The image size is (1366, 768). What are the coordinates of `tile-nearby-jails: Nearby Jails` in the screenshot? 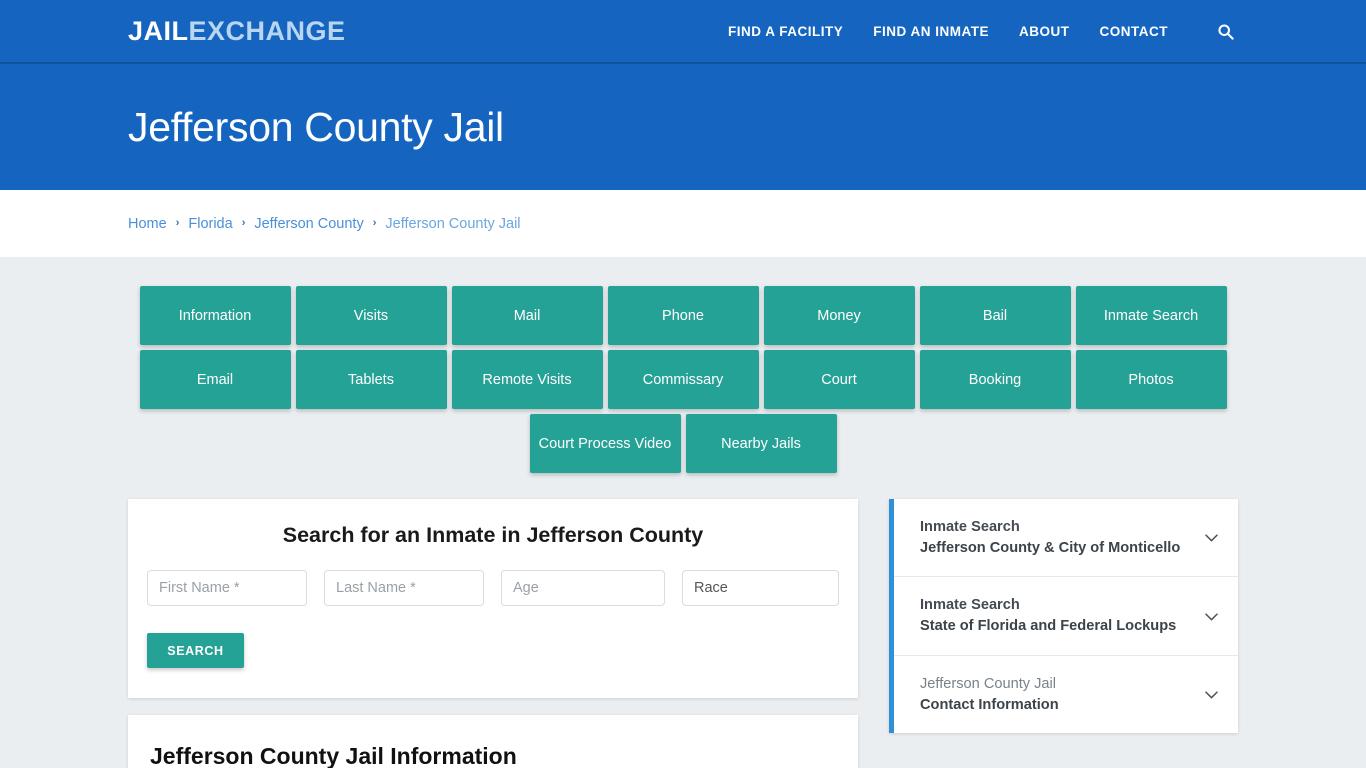 It's located at (761, 443).